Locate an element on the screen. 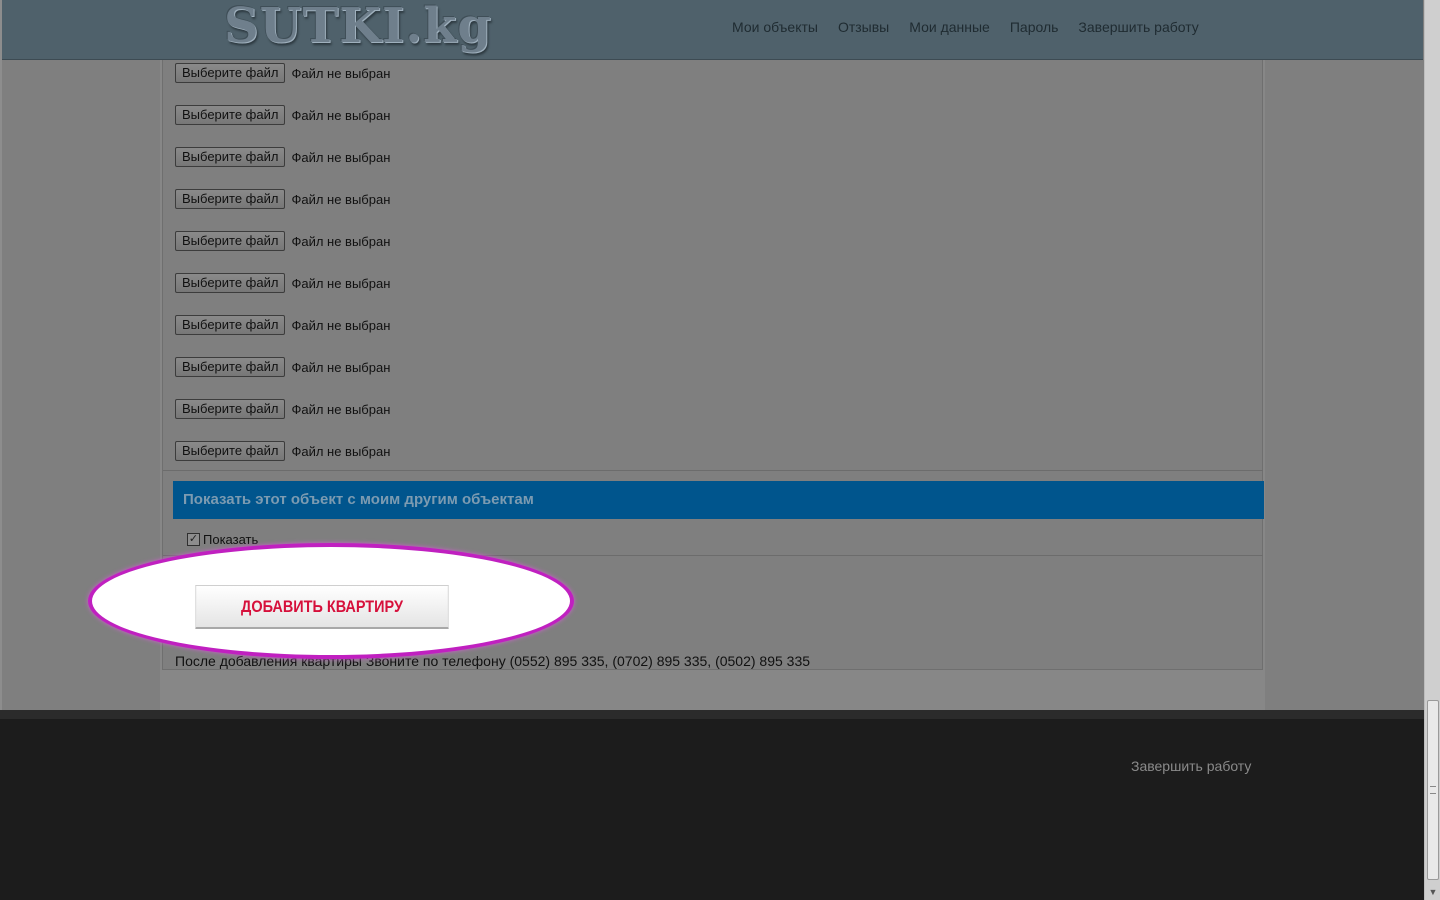 Image resolution: width=1440 pixels, height=900 pixels. nav-reviews: Отзывы is located at coordinates (863, 27).